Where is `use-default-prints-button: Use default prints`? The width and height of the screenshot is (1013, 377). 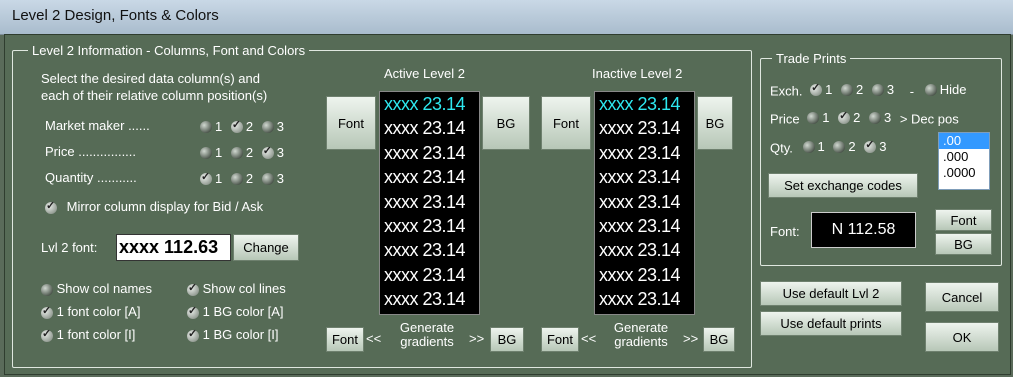
use-default-prints-button: Use default prints is located at coordinates (831, 323).